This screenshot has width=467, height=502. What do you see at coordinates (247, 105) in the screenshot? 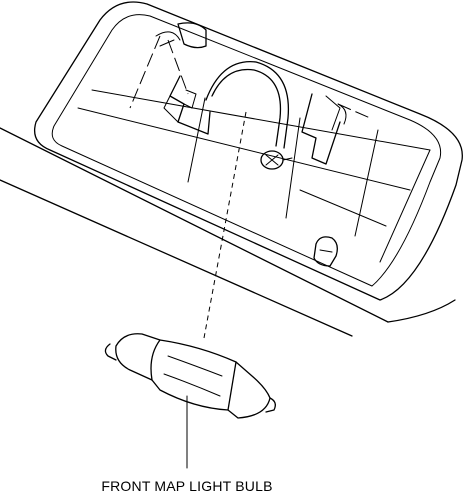
I see `contact-wire` at bounding box center [247, 105].